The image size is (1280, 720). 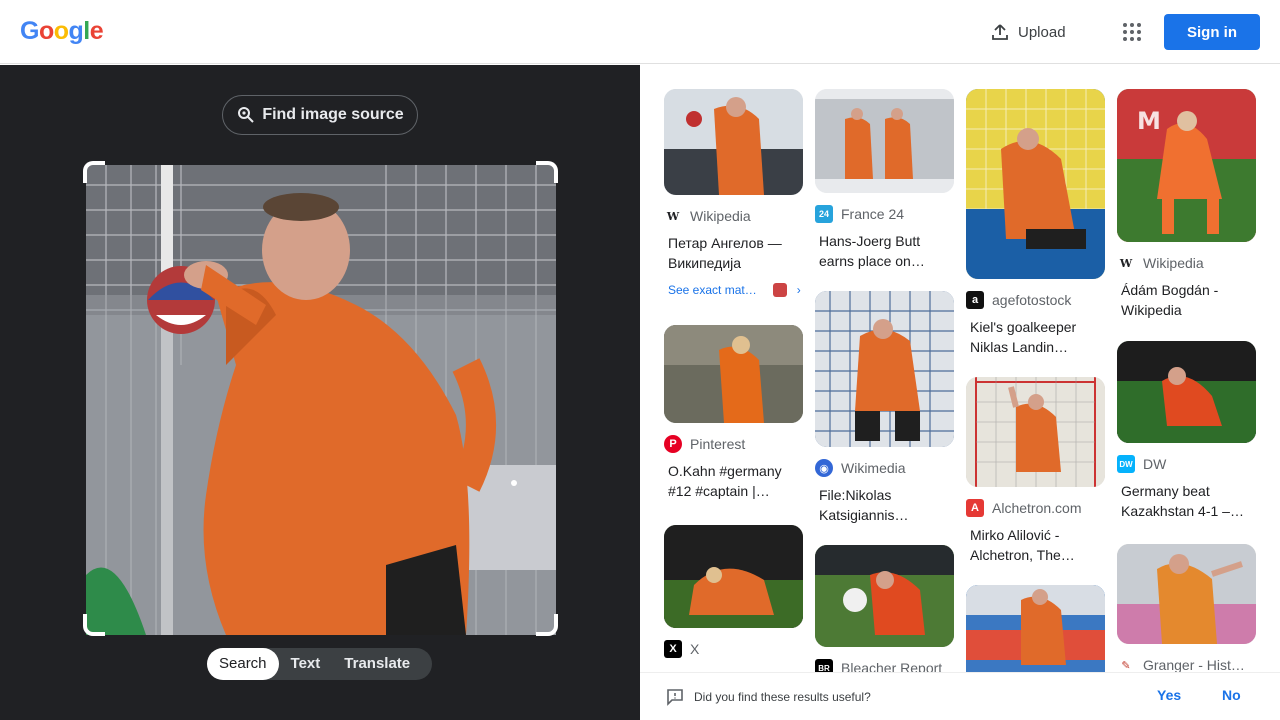 I want to click on result-title-line: Germany beat, so click(x=1165, y=491).